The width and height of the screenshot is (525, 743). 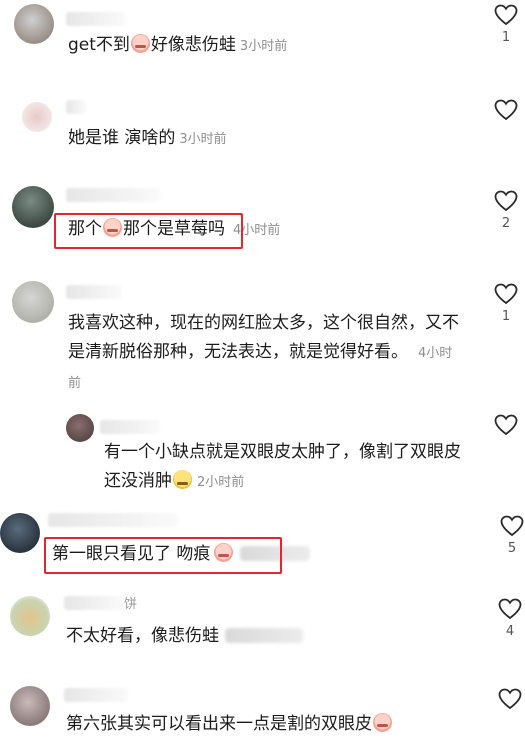 I want to click on like-button: 2, so click(x=505, y=211).